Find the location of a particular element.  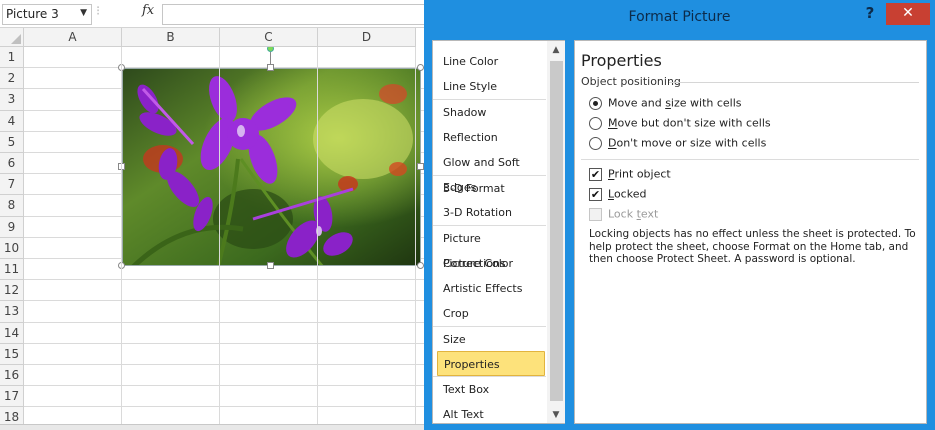

radio-move-and-size-label: Move and size with cells is located at coordinates (675, 103).